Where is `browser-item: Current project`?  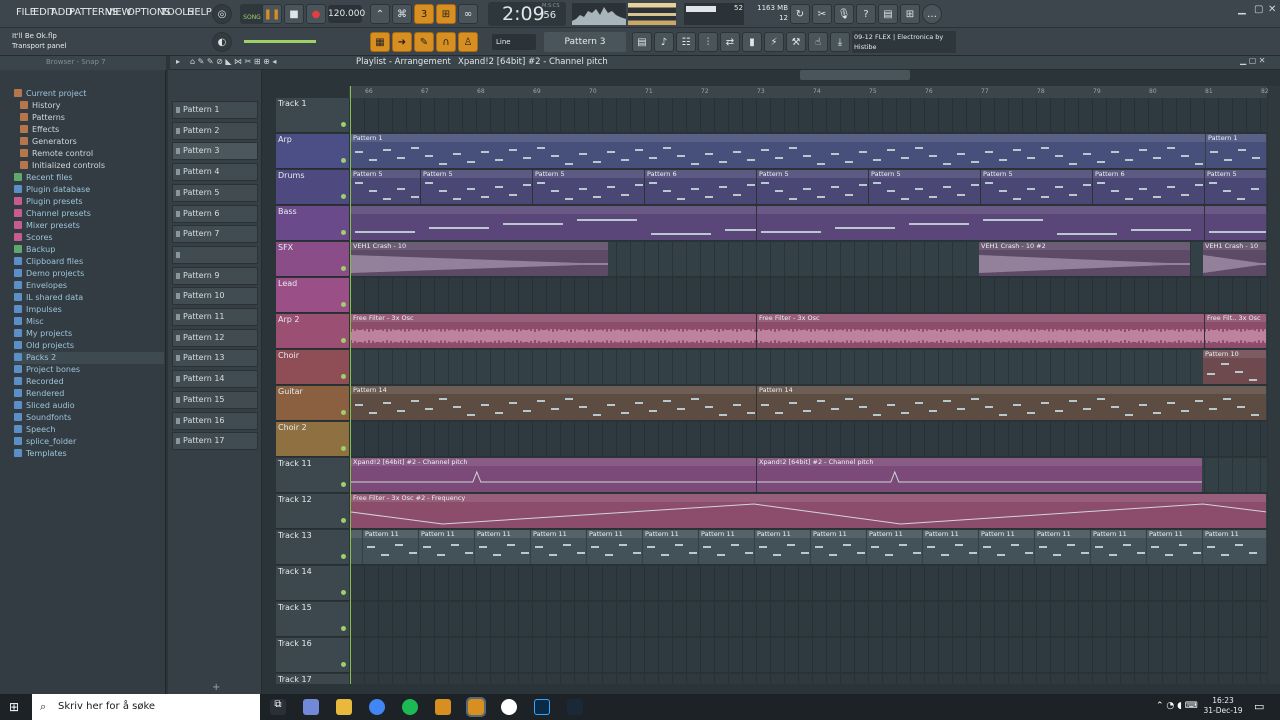
browser-item: Current project is located at coordinates (50, 94).